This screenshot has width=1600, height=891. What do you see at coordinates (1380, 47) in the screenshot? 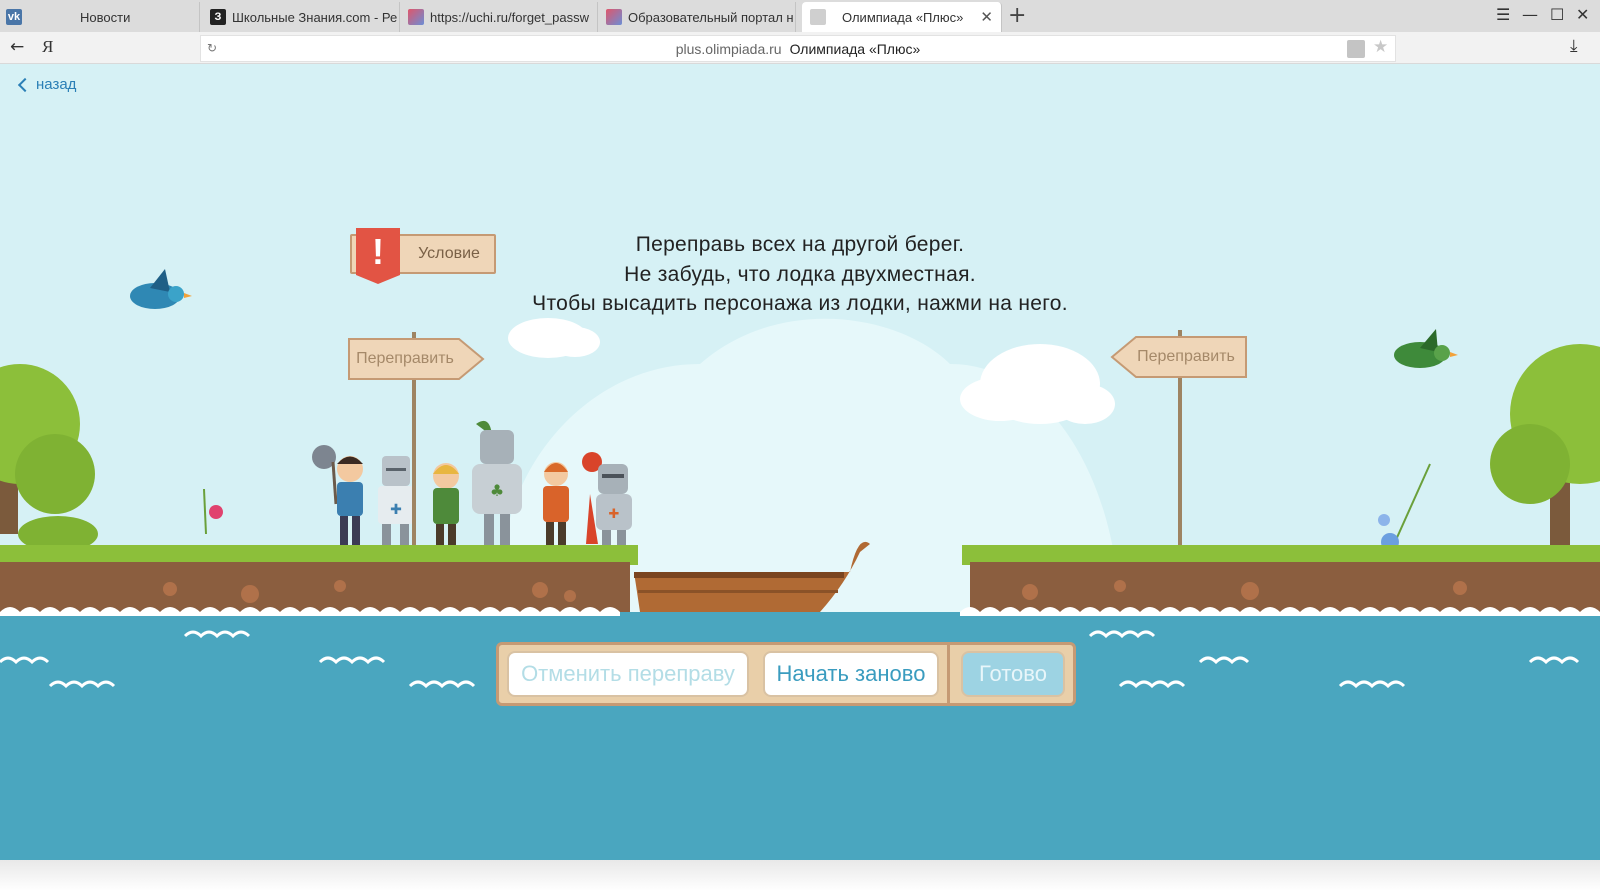
I see `bookmark-star-icon: ★` at bounding box center [1380, 47].